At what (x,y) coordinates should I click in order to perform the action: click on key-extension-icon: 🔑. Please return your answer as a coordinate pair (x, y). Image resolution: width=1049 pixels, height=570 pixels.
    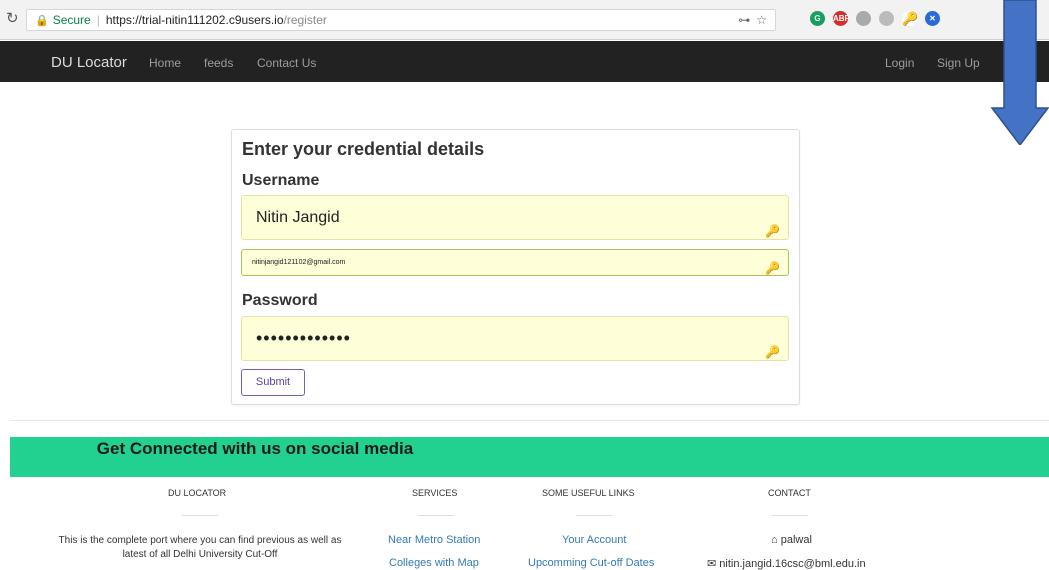
    Looking at the image, I should click on (910, 19).